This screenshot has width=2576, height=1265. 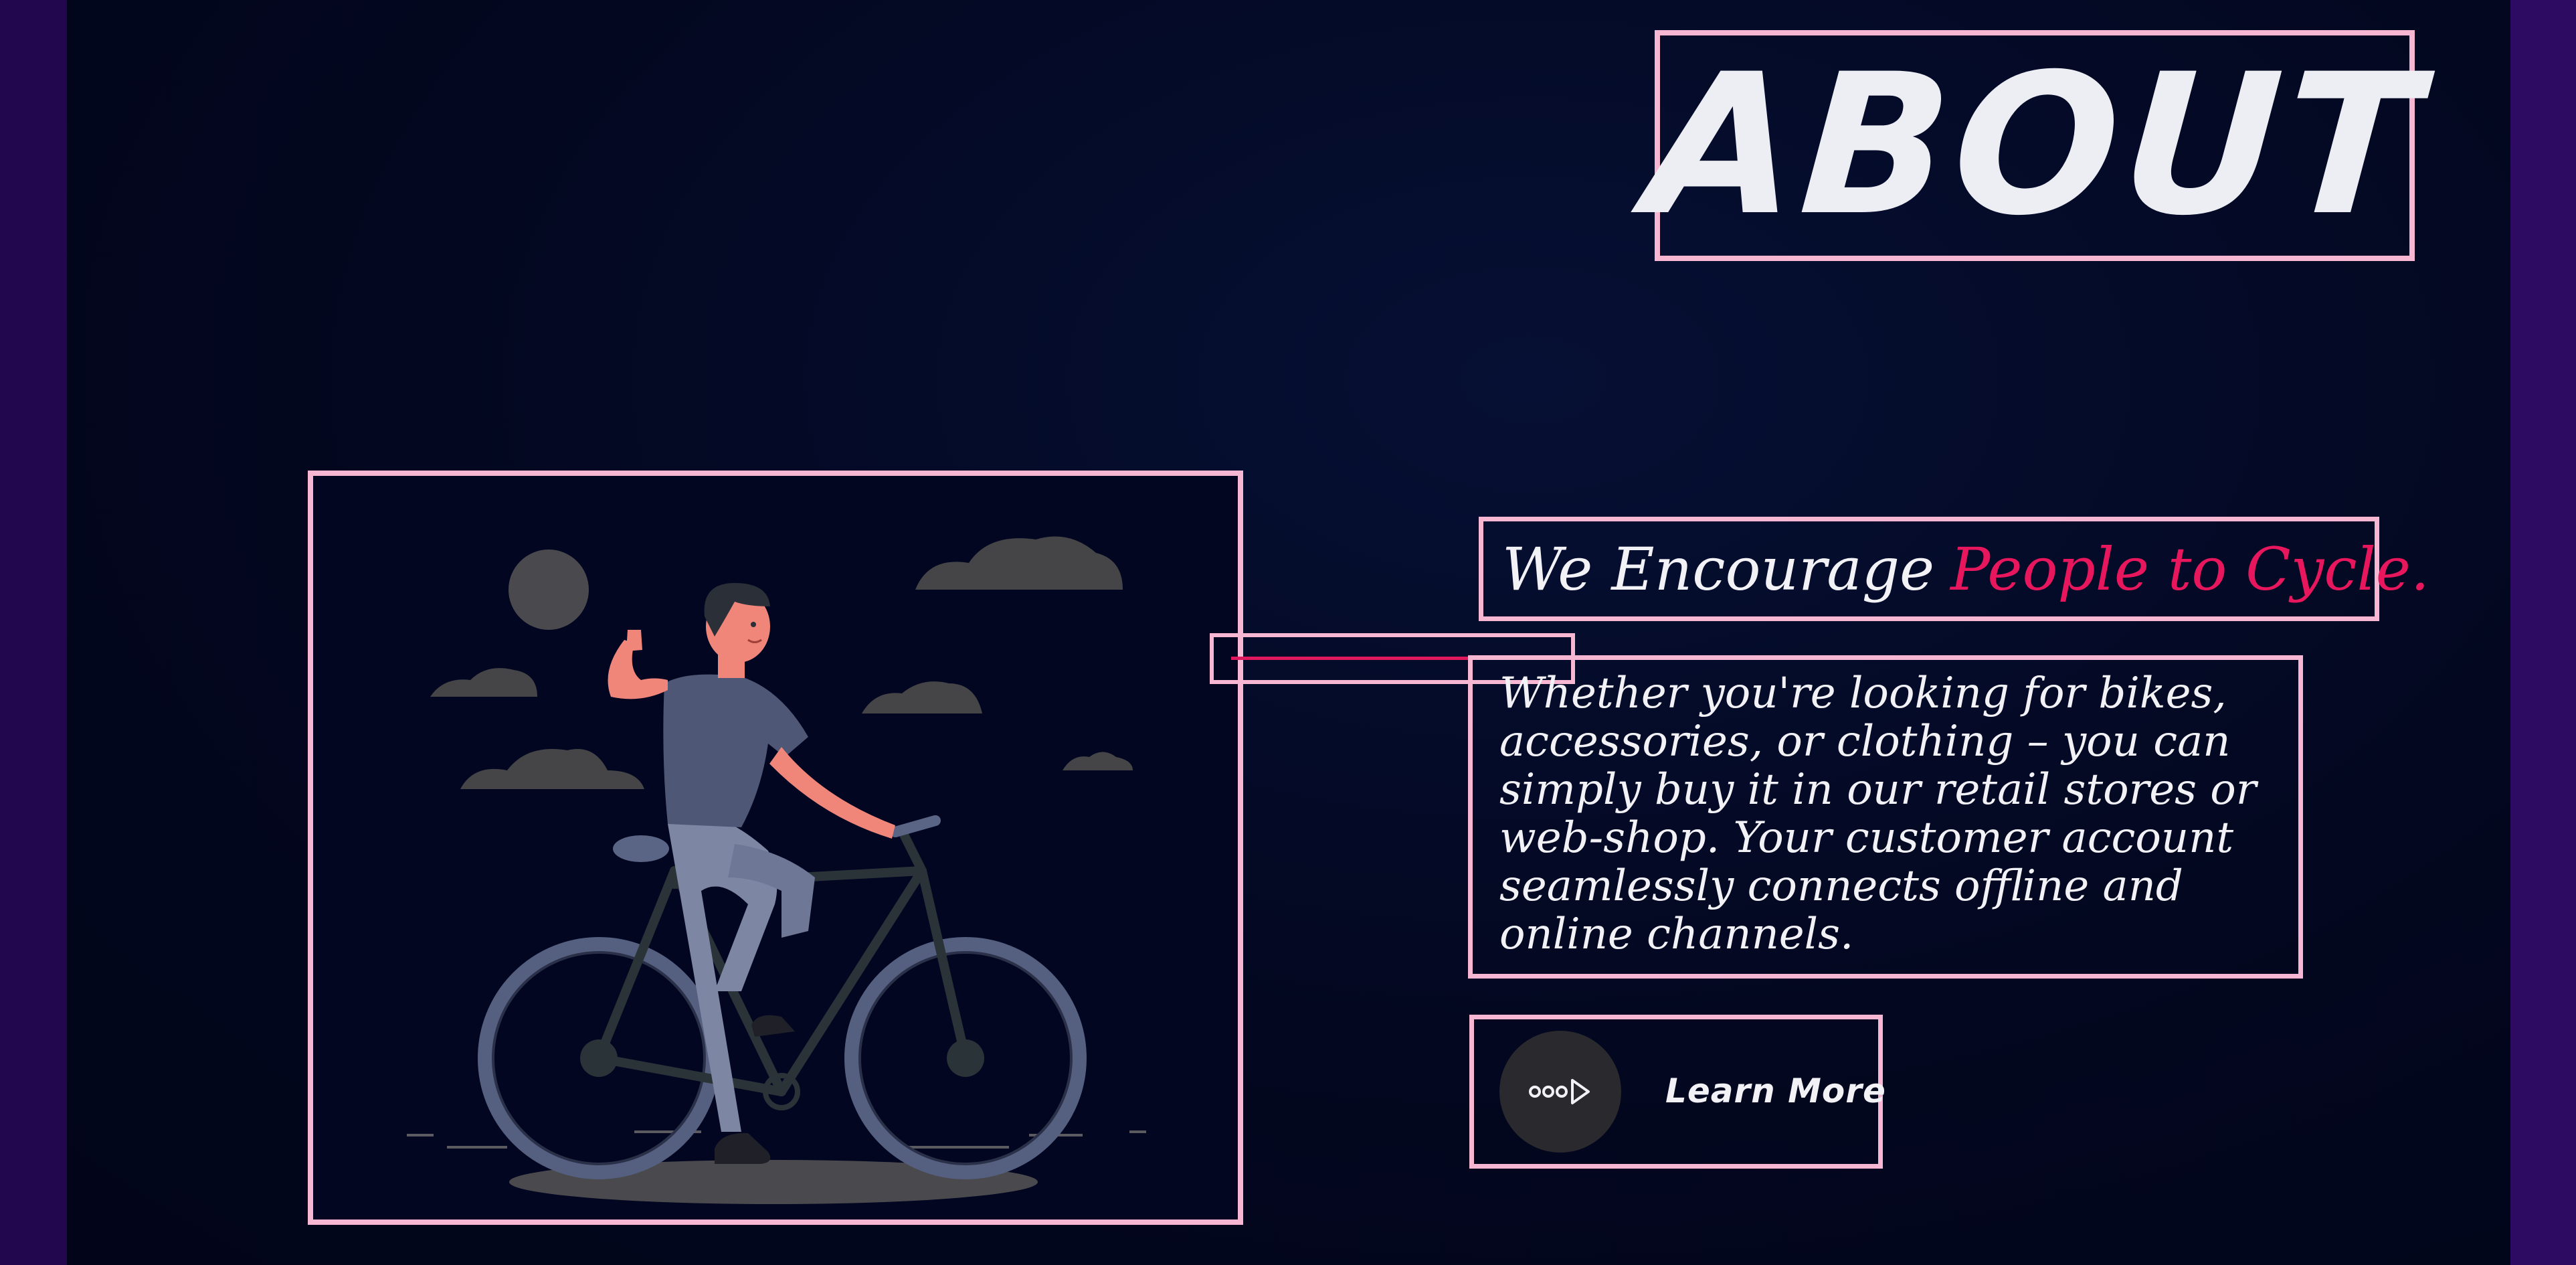 What do you see at coordinates (1775, 1091) in the screenshot?
I see `learn-more-label: Learn More` at bounding box center [1775, 1091].